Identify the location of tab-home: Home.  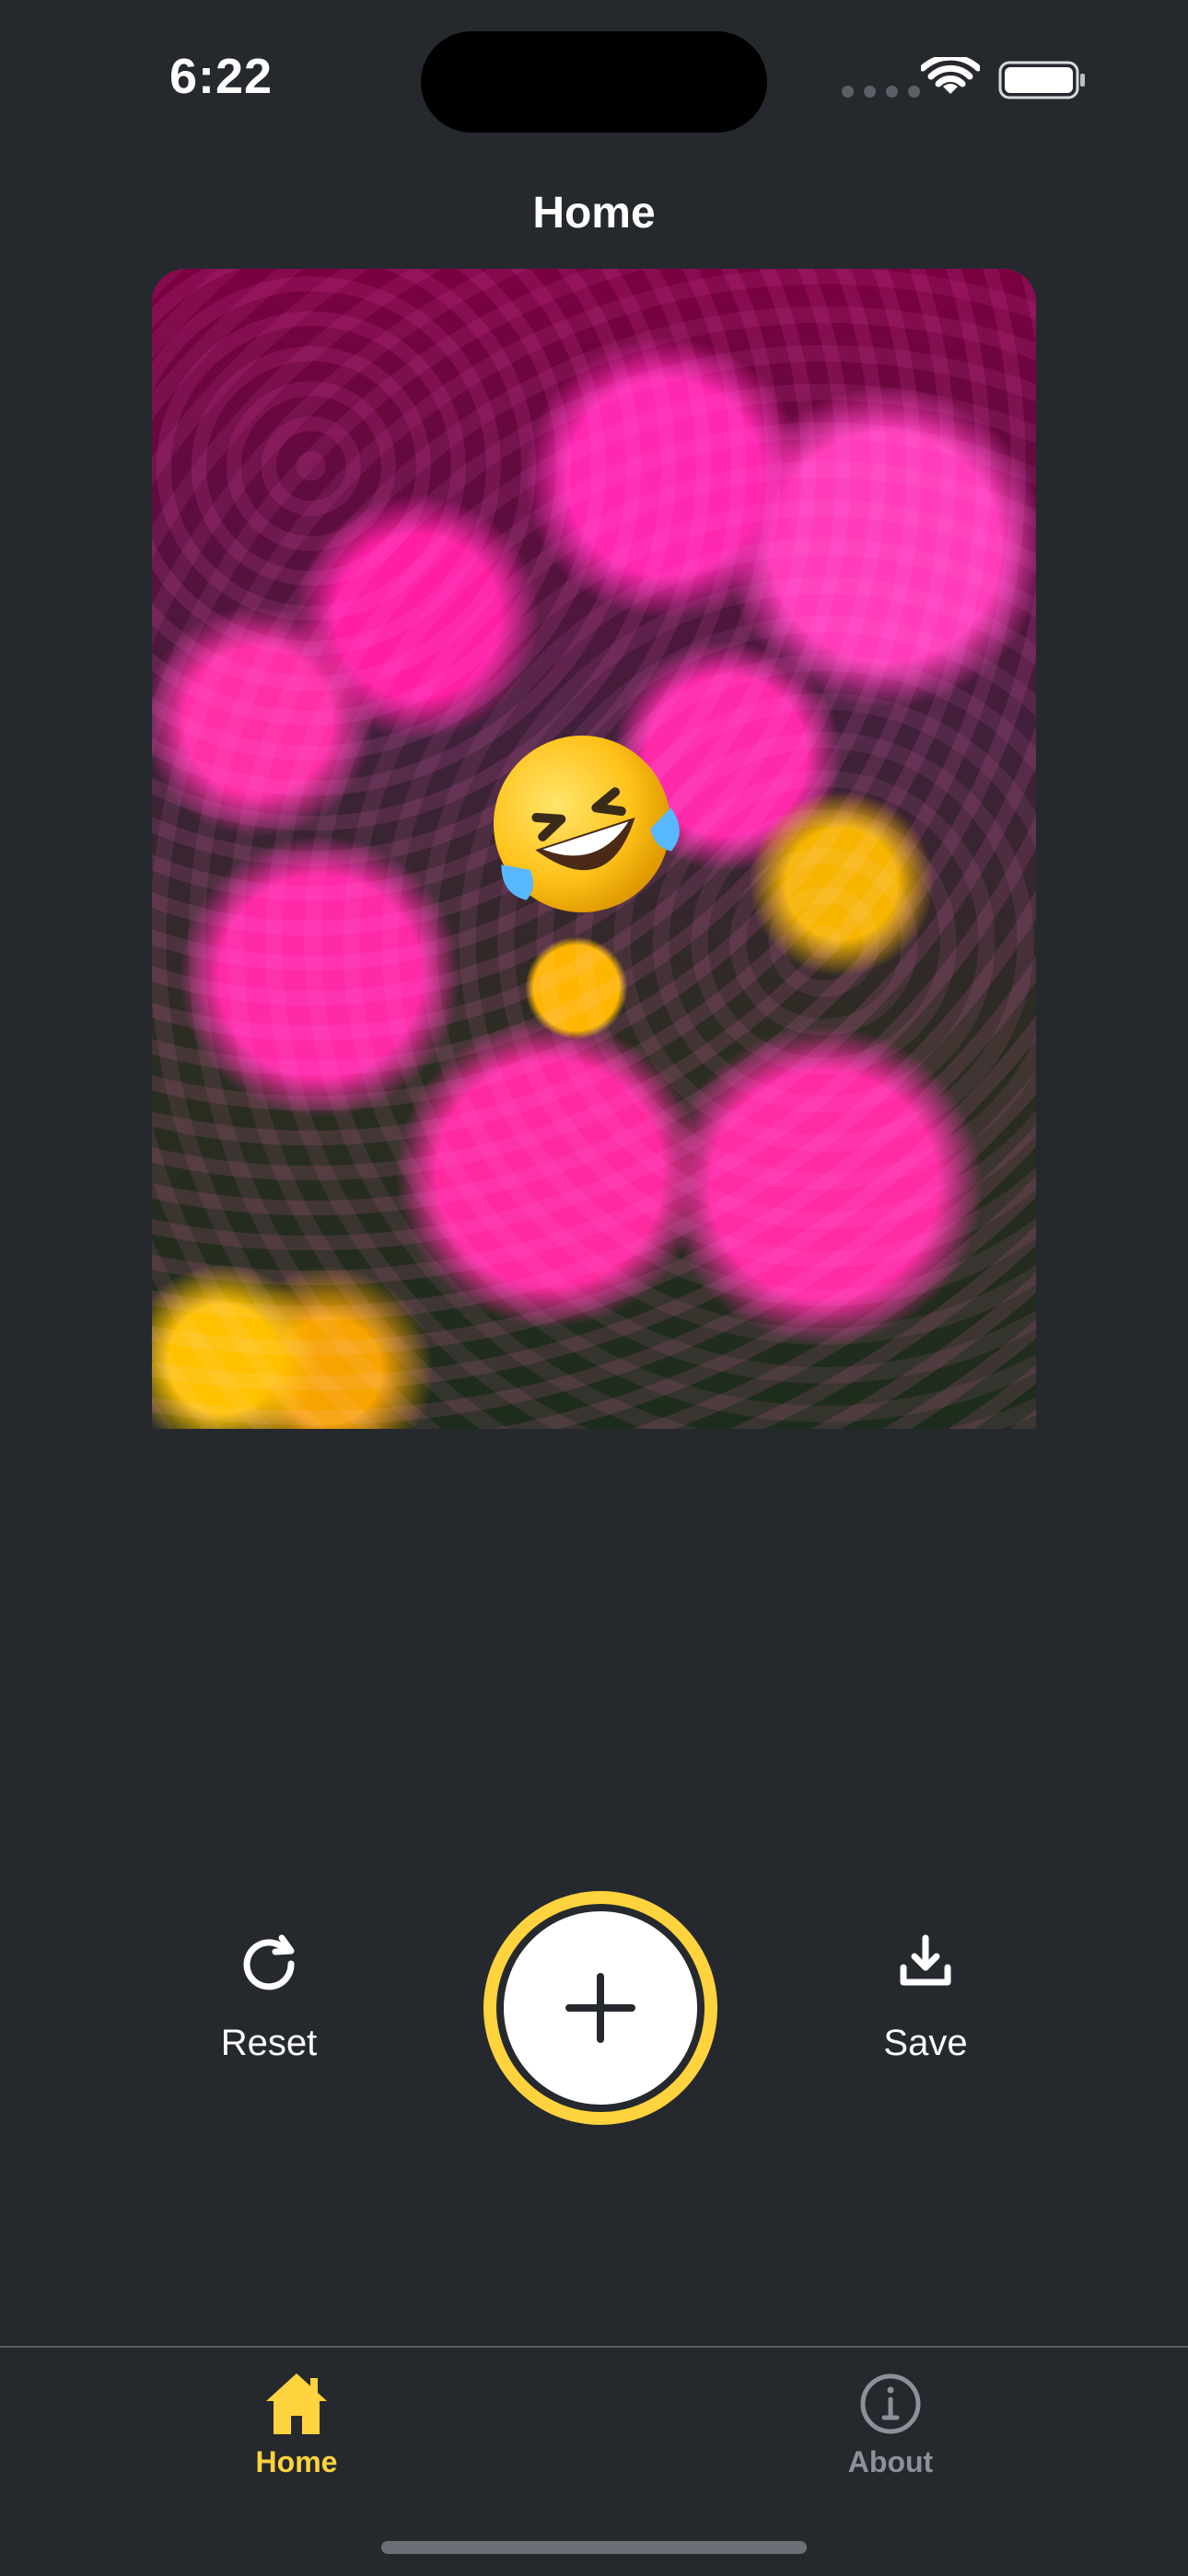
(296, 2421).